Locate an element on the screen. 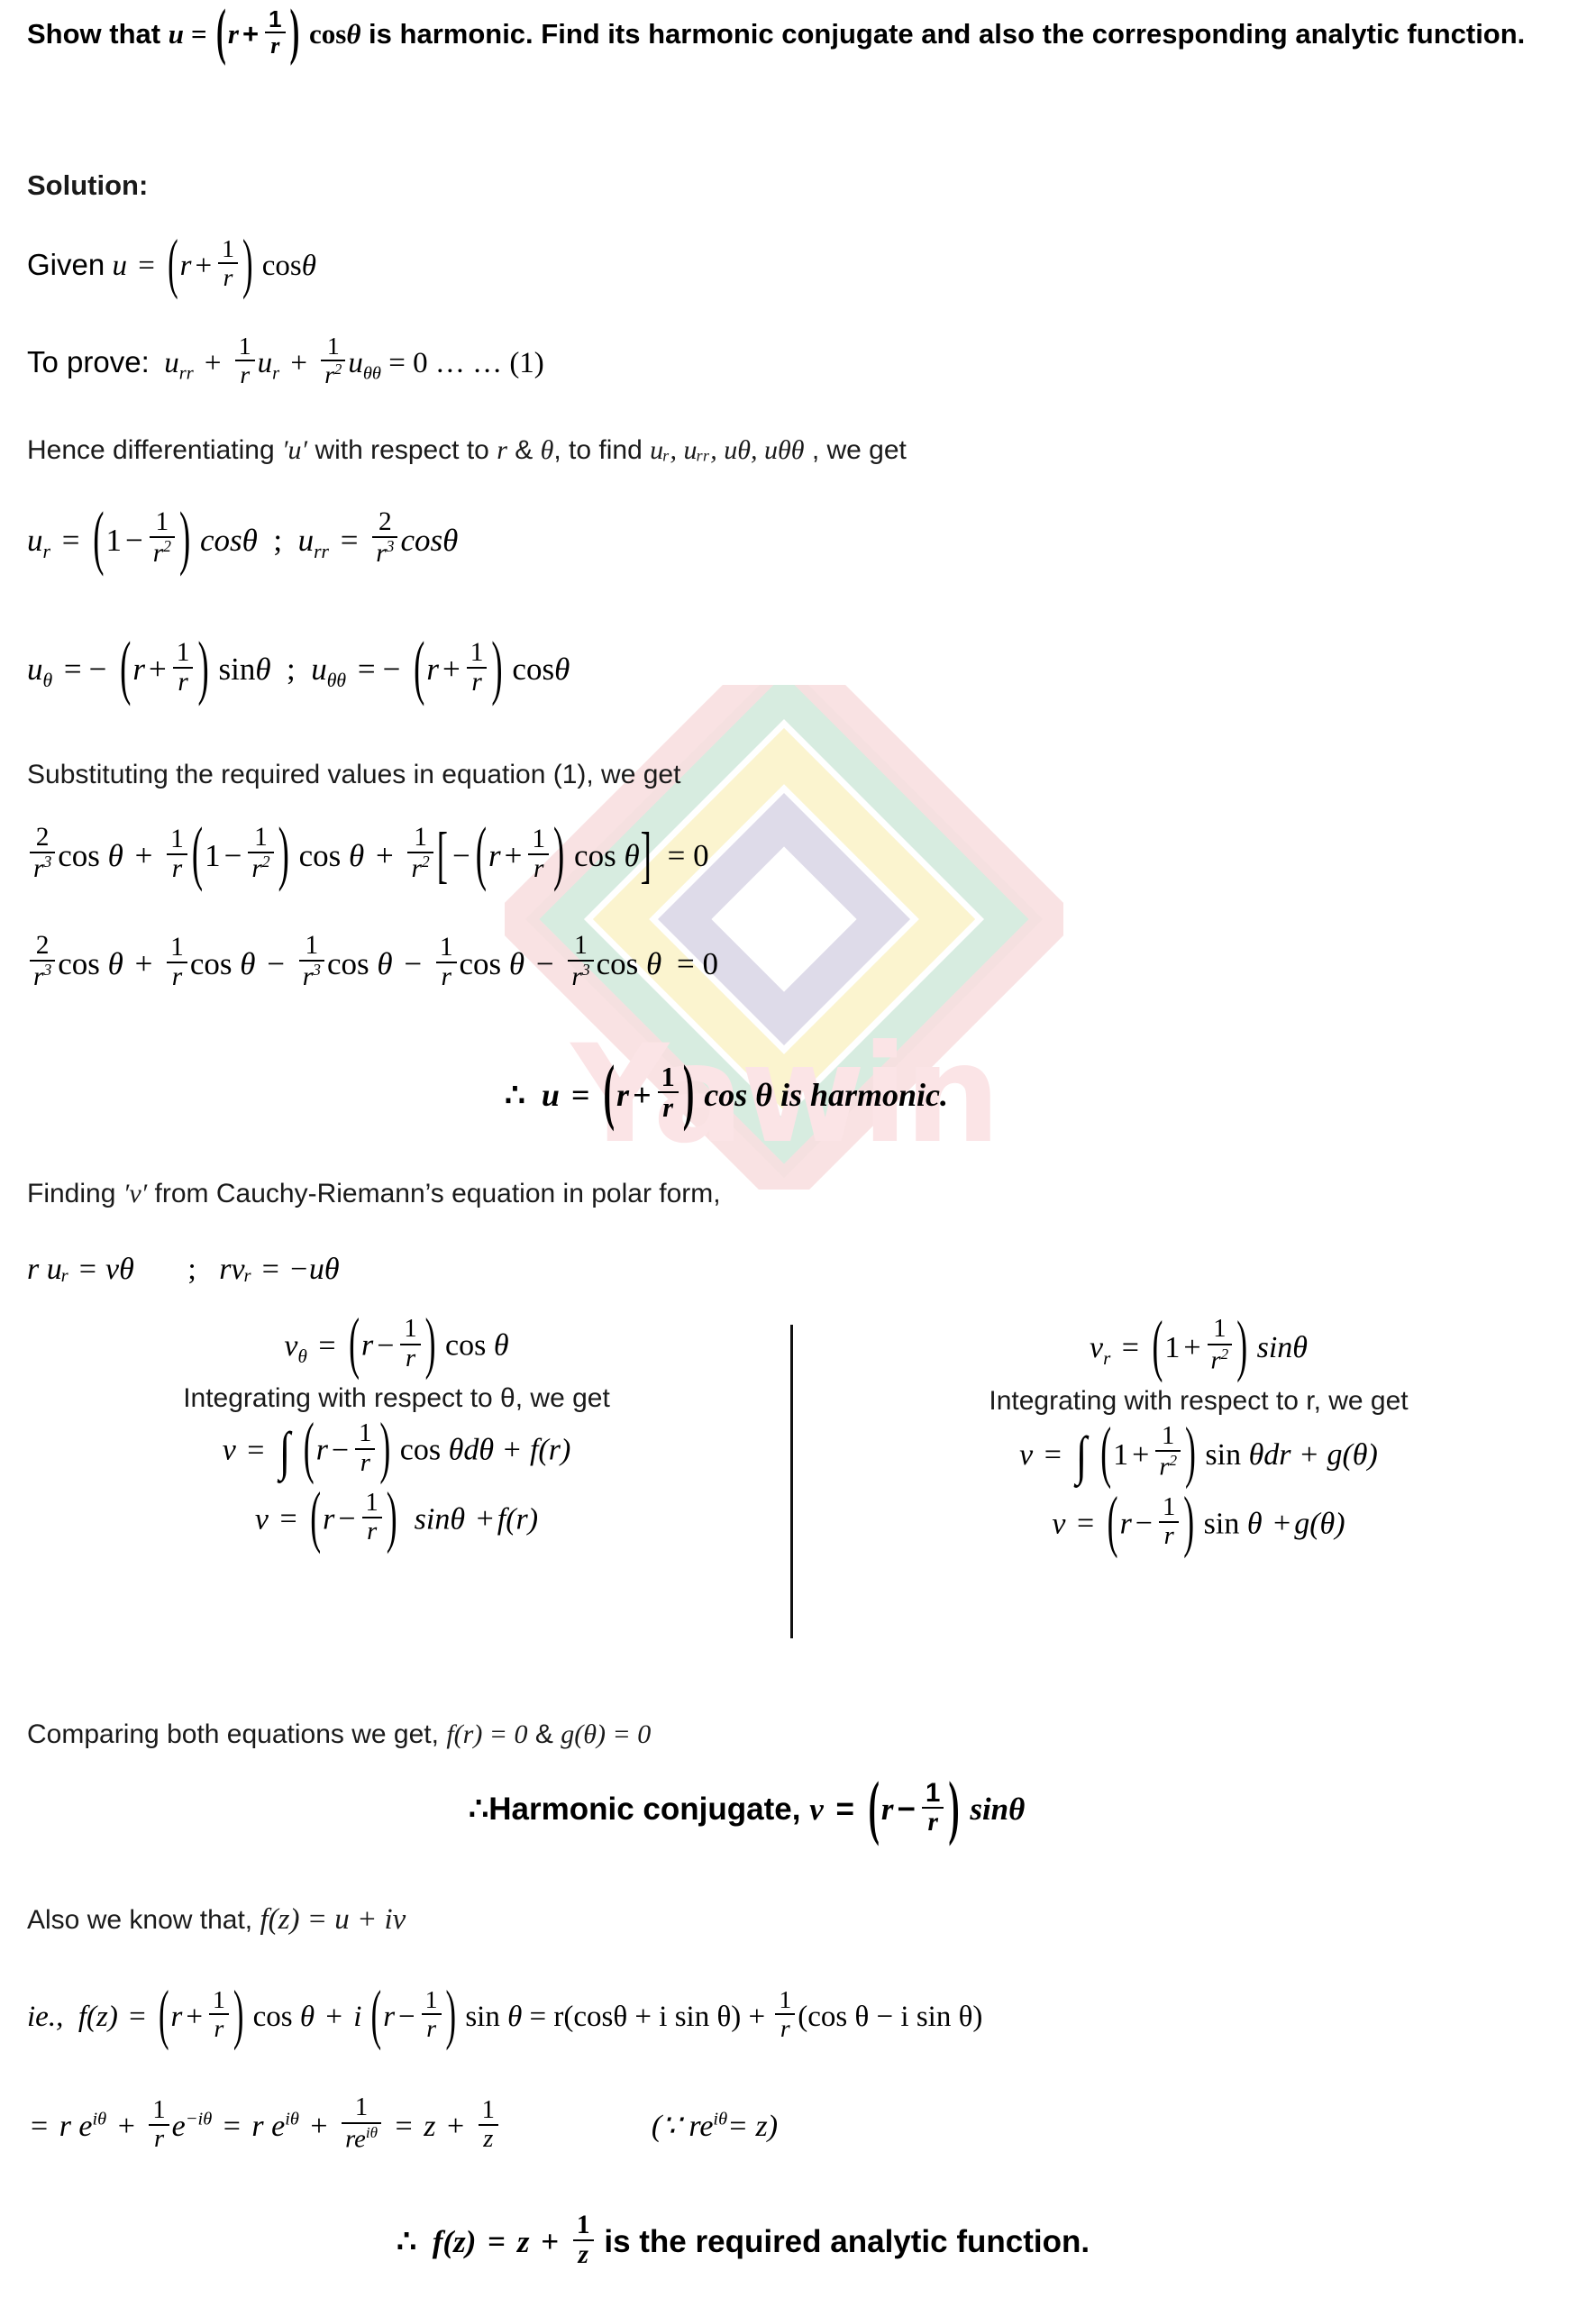 This screenshot has width=1596, height=2307. also-we-know-line: Also we know that, f(z) = u + iv is located at coordinates (216, 1920).